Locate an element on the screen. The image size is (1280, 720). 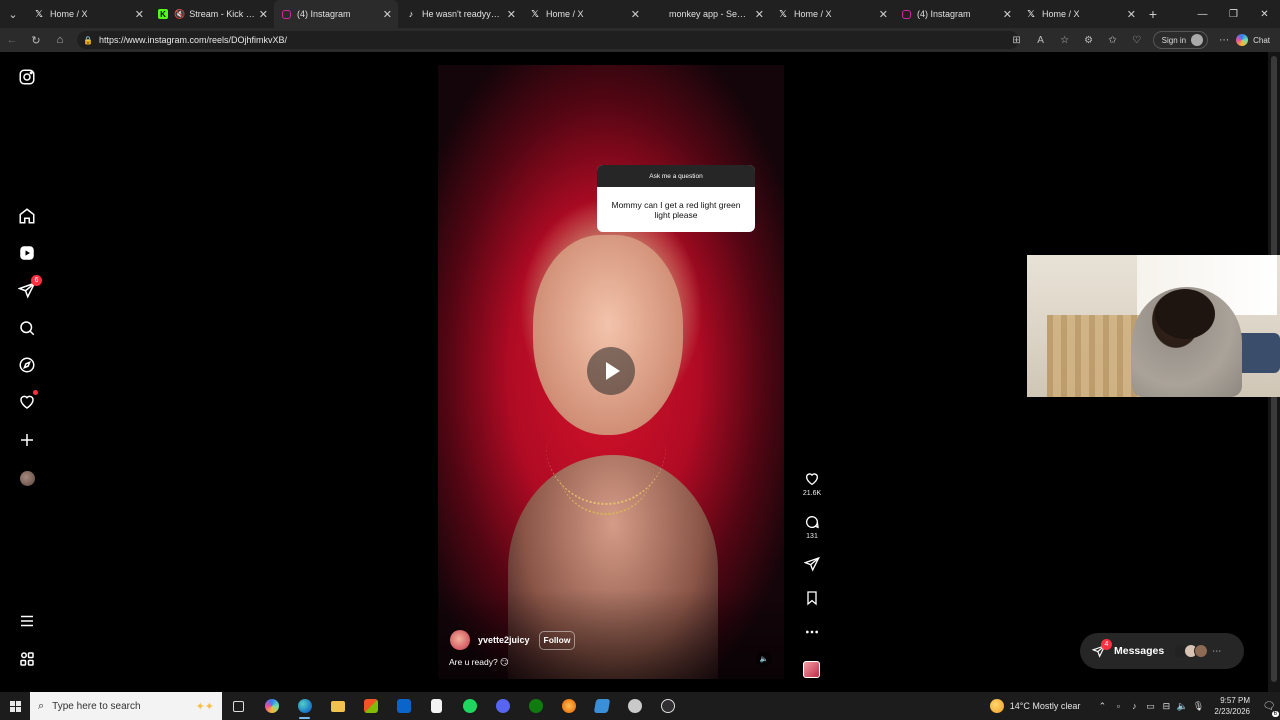
instagram-logo-icon is located at coordinates (27, 77).